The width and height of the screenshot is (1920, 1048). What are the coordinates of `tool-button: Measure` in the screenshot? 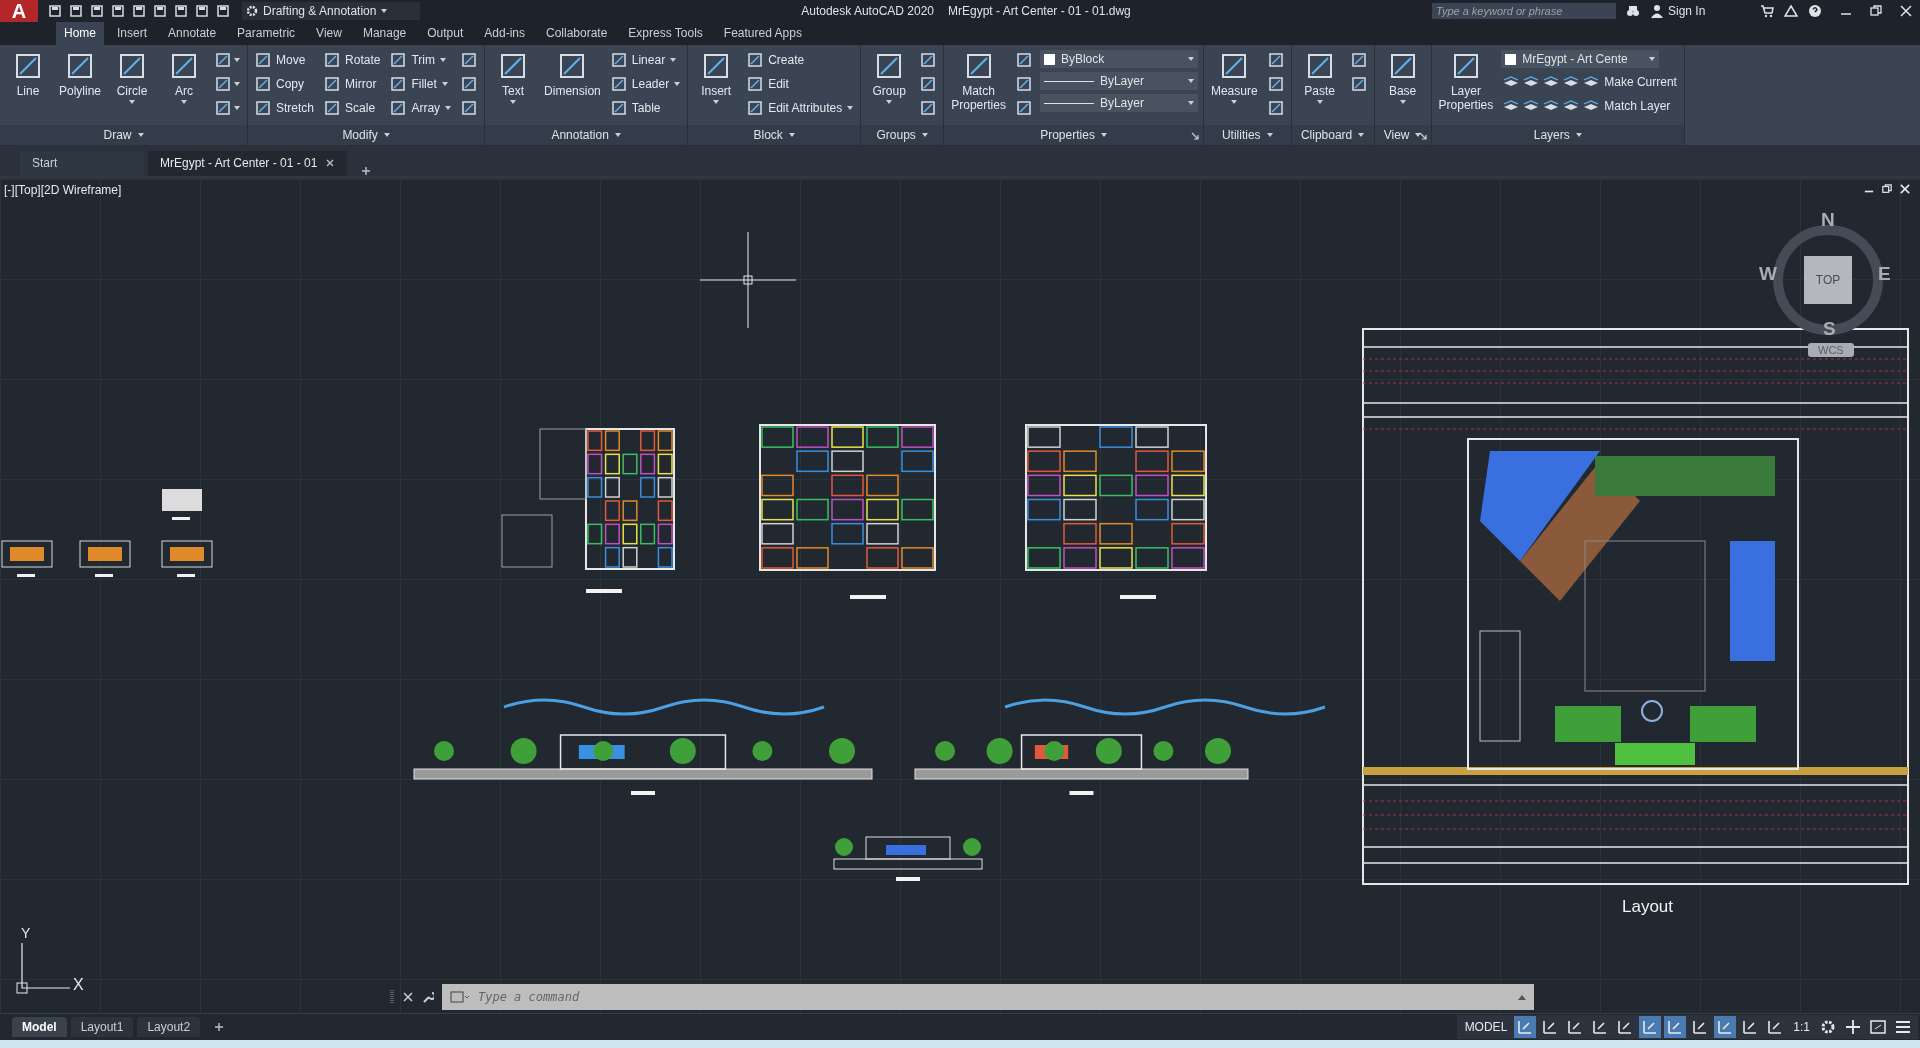 It's located at (1234, 87).